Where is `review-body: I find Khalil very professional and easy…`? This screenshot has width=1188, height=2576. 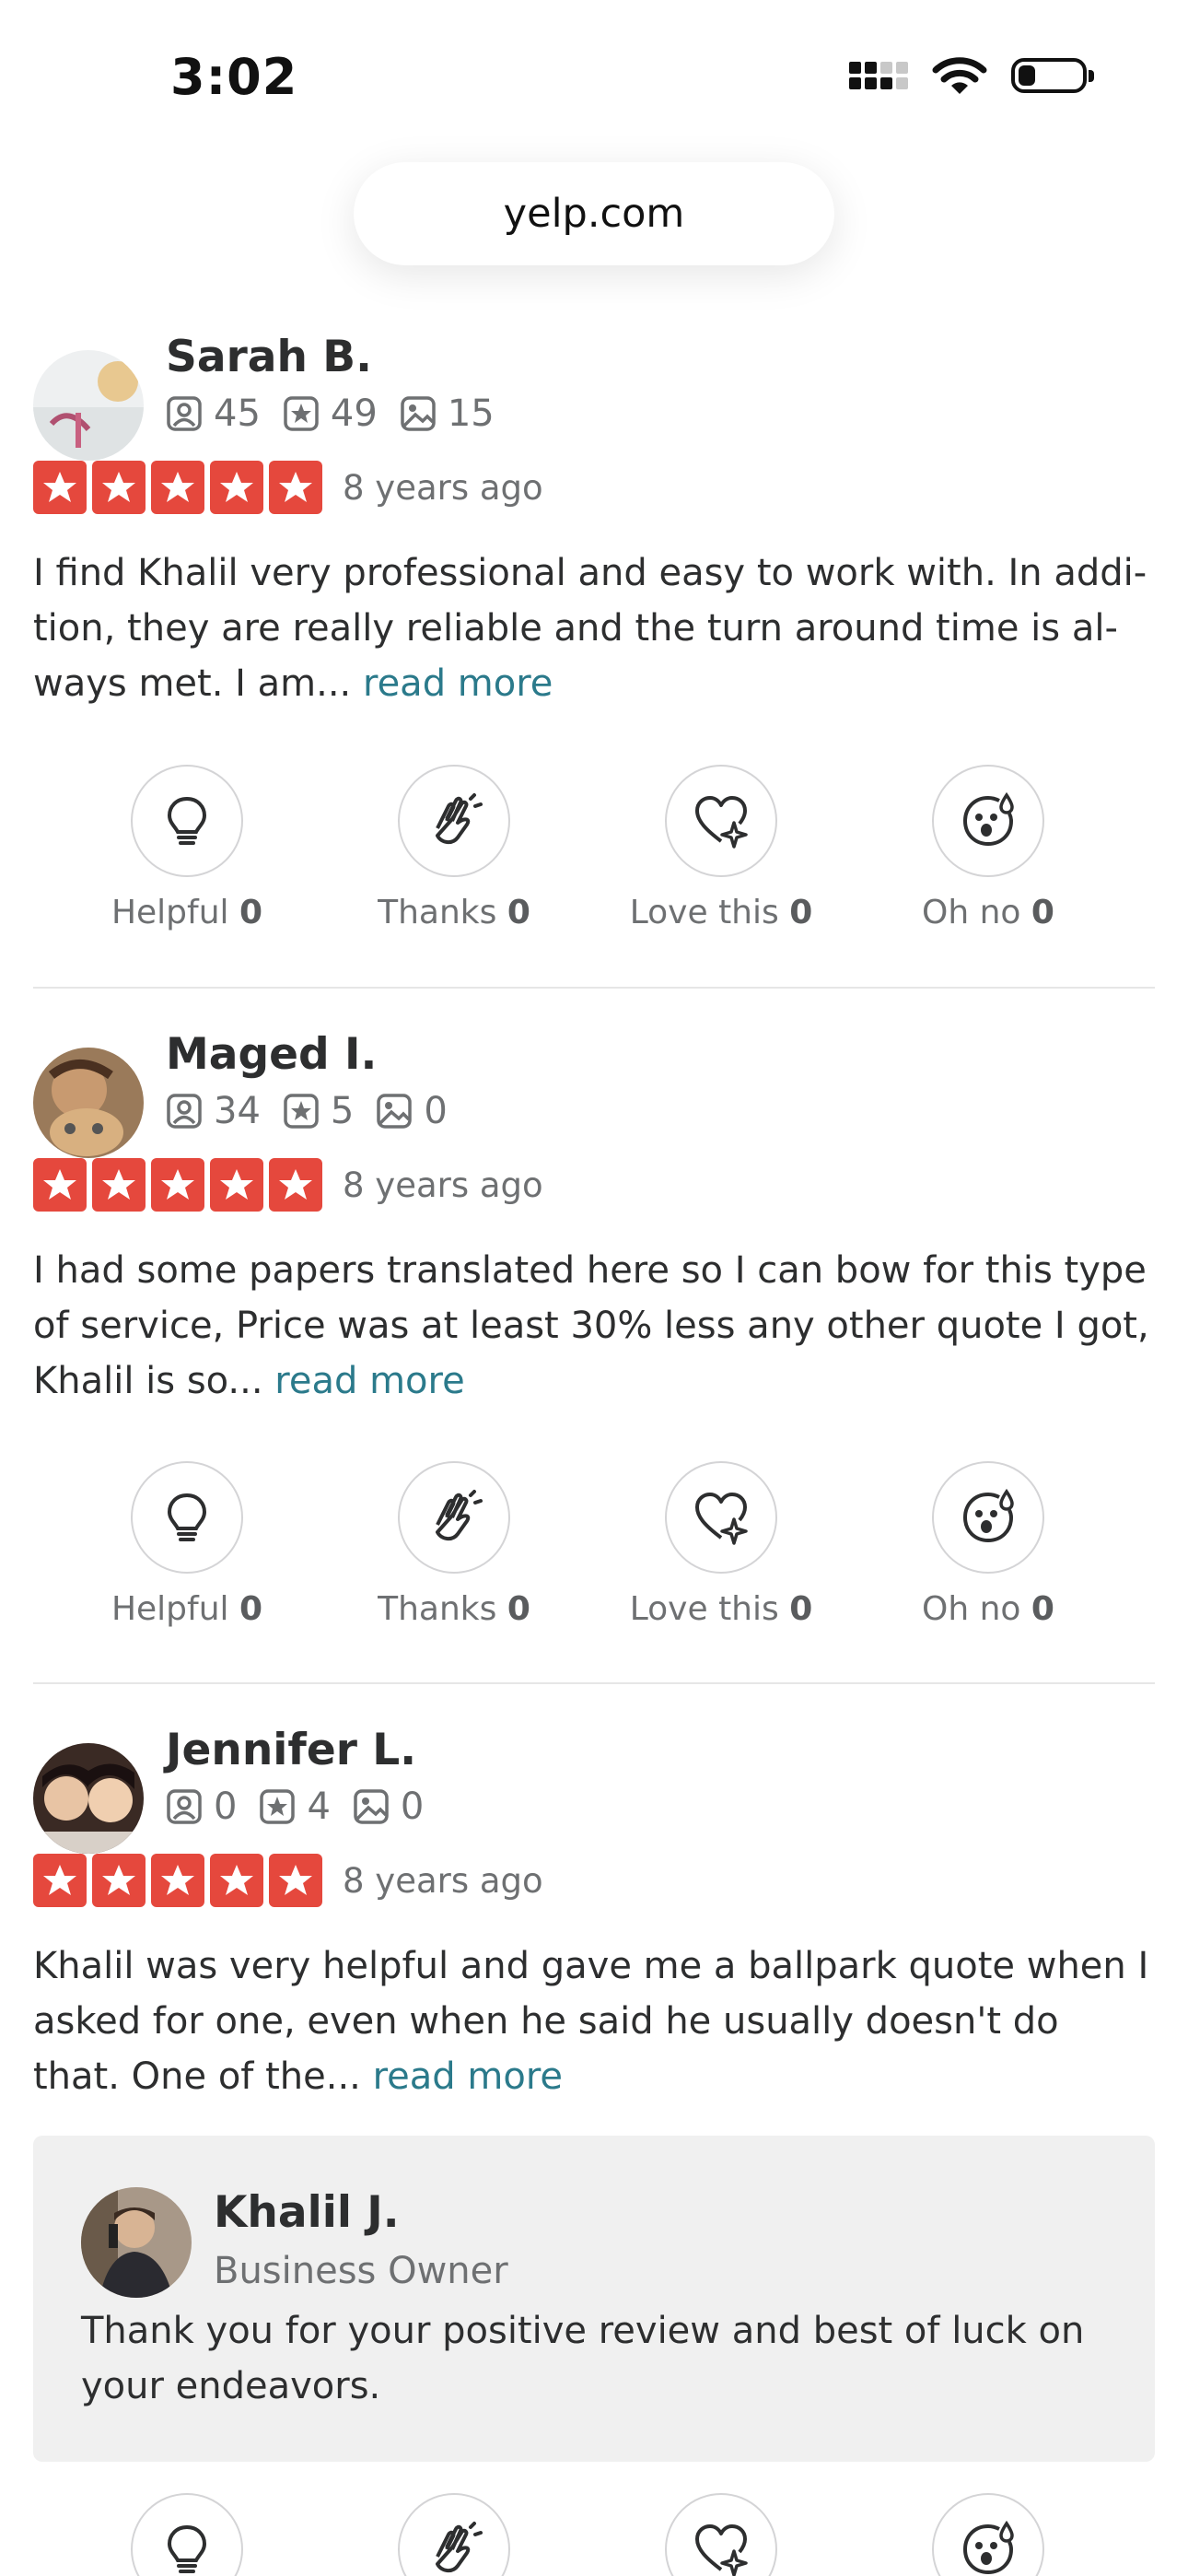
review-body: I find Khalil very professional and easy… is located at coordinates (590, 628).